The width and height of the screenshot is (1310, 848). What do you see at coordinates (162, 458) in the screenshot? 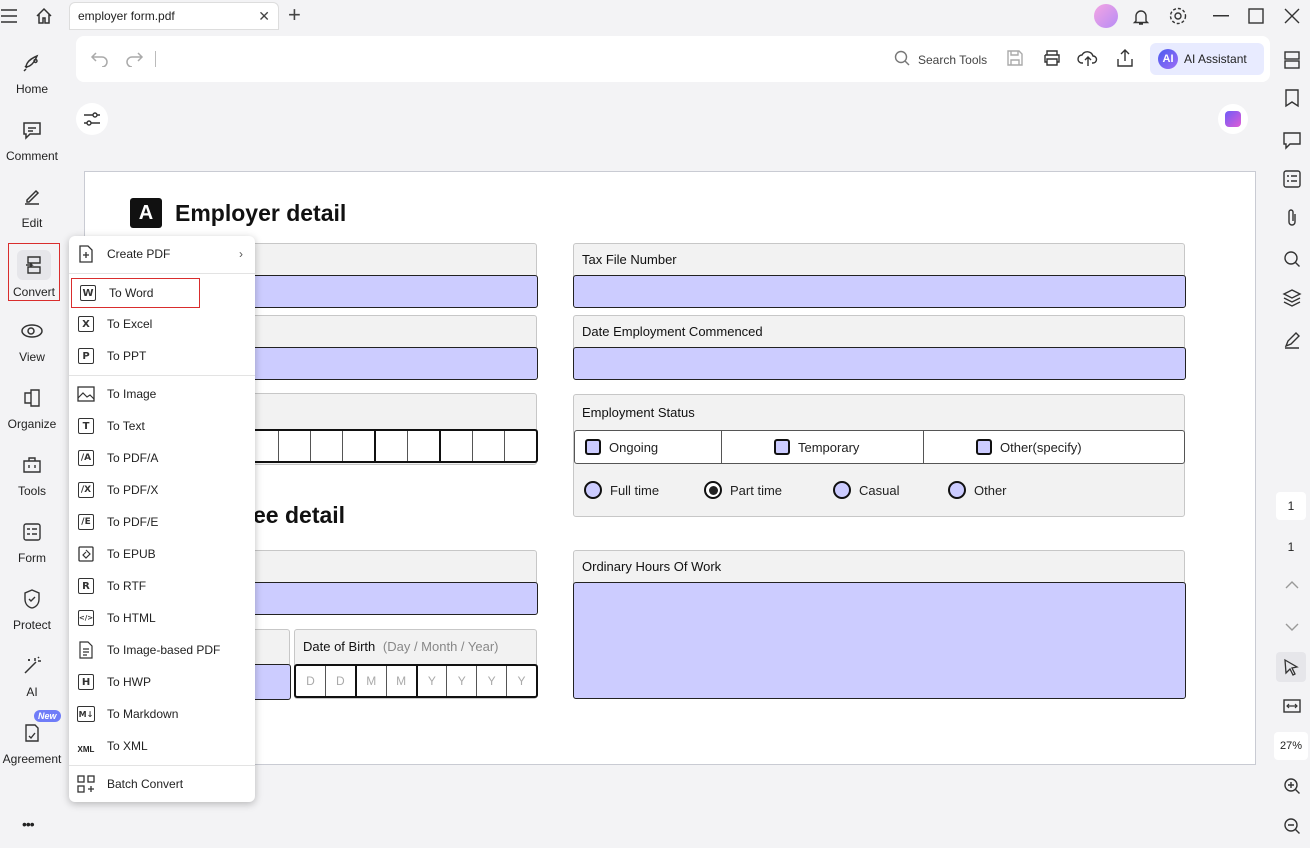
I see `menu-item-to-pdf-a: /A To PDF/A` at bounding box center [162, 458].